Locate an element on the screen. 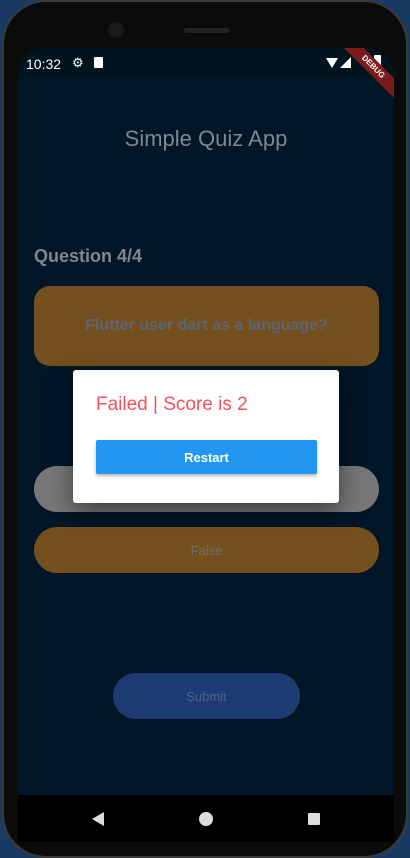 Image resolution: width=410 pixels, height=858 pixels. app-title: Simple Quiz App is located at coordinates (206, 138).